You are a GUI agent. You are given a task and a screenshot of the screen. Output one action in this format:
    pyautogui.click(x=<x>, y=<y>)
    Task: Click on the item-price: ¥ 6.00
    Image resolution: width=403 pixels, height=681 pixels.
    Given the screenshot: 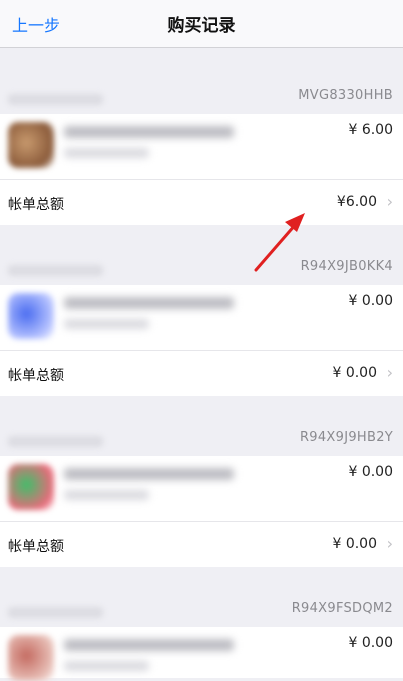 What is the action you would take?
    pyautogui.click(x=370, y=130)
    